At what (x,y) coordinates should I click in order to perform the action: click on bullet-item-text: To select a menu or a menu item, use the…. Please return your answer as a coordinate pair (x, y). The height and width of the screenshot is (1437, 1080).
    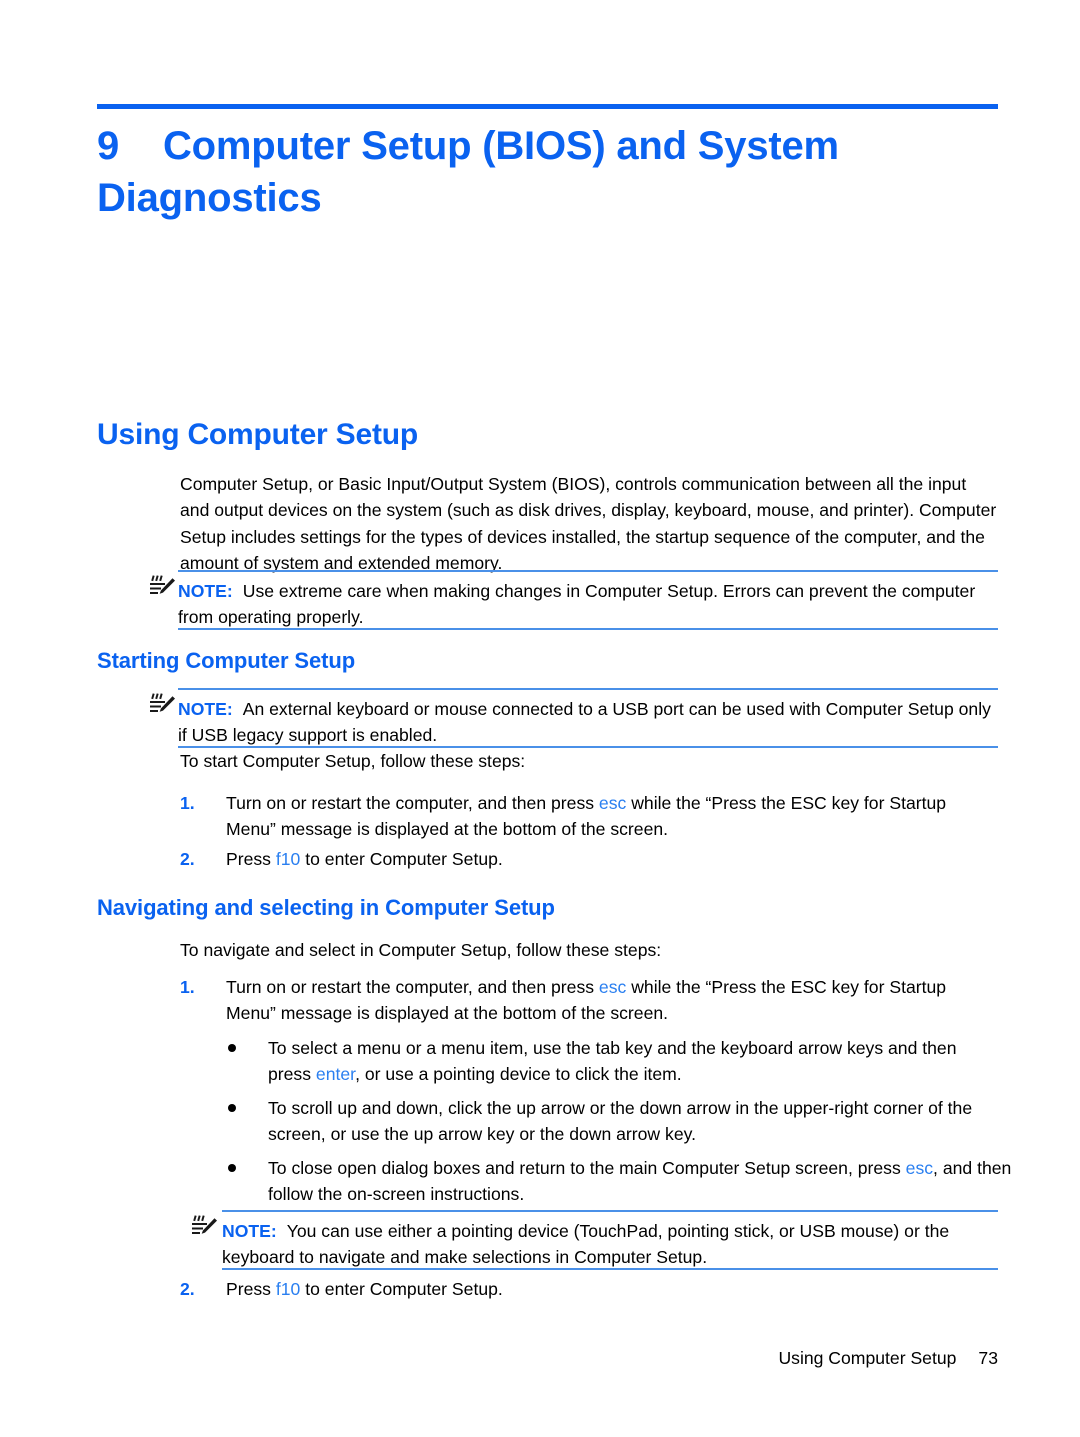
    Looking at the image, I should click on (633, 1061).